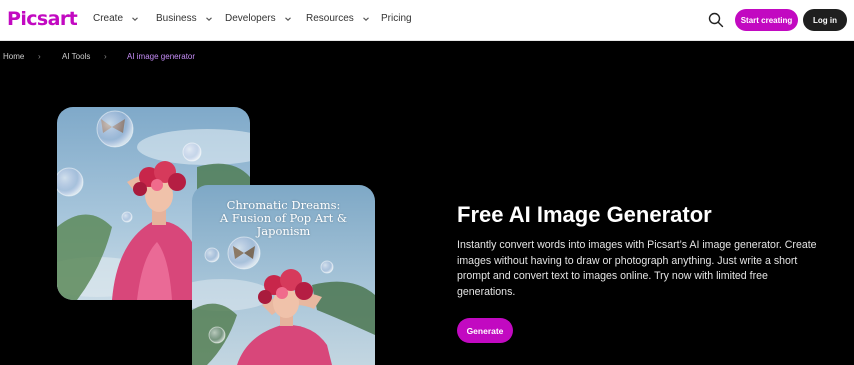  What do you see at coordinates (330, 18) in the screenshot?
I see `nav-resources-label: Resources` at bounding box center [330, 18].